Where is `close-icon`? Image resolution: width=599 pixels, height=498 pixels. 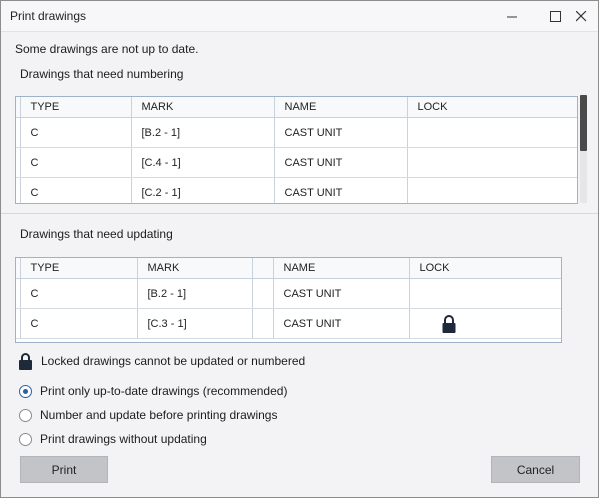 close-icon is located at coordinates (580, 15).